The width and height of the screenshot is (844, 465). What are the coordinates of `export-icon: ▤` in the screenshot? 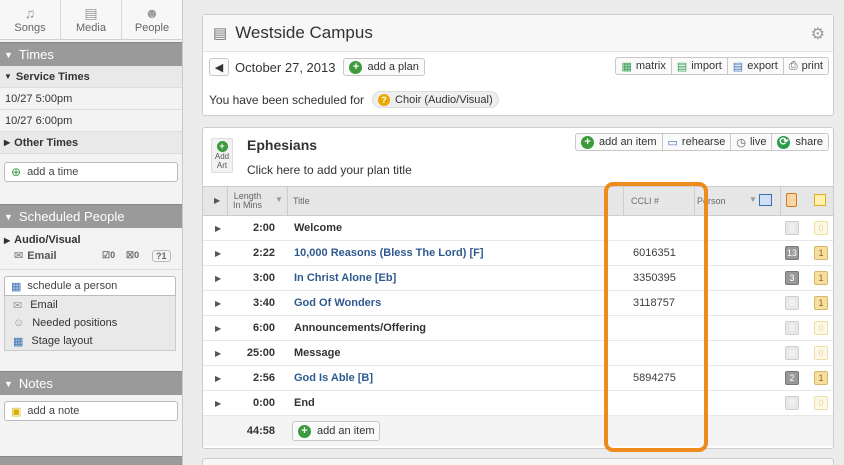 It's located at (738, 66).